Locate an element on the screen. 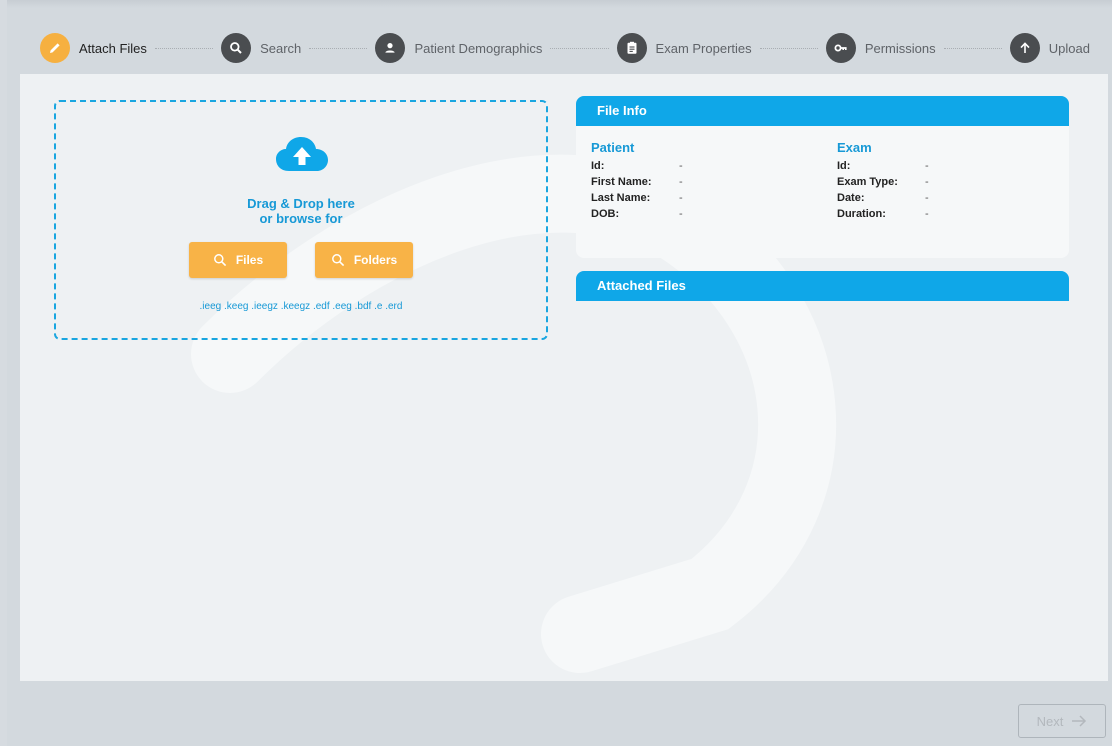 The image size is (1112, 746). browse-buttons: Files Folders is located at coordinates (301, 260).